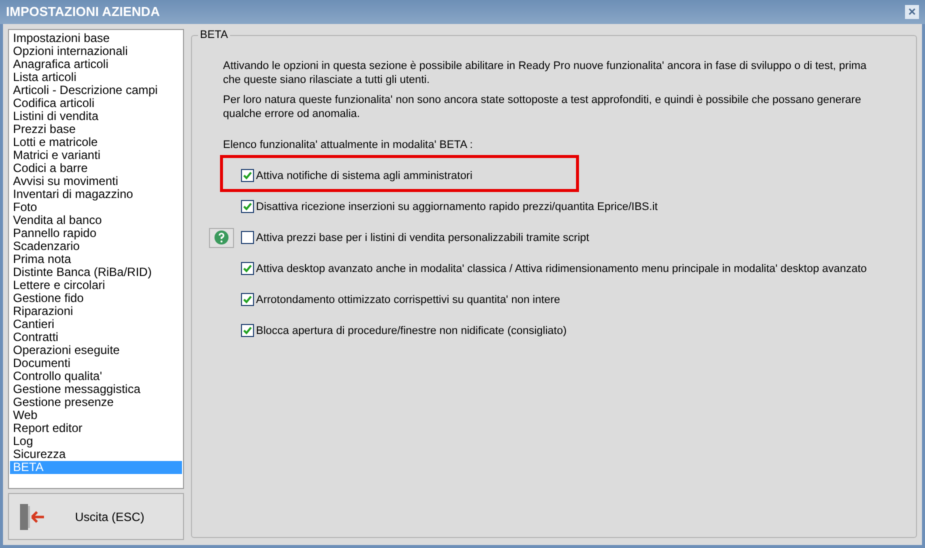 The height and width of the screenshot is (548, 925). Describe the element at coordinates (96, 272) in the screenshot. I see `sidebar-item: Distinte Banca (RiBa/RID)` at that location.